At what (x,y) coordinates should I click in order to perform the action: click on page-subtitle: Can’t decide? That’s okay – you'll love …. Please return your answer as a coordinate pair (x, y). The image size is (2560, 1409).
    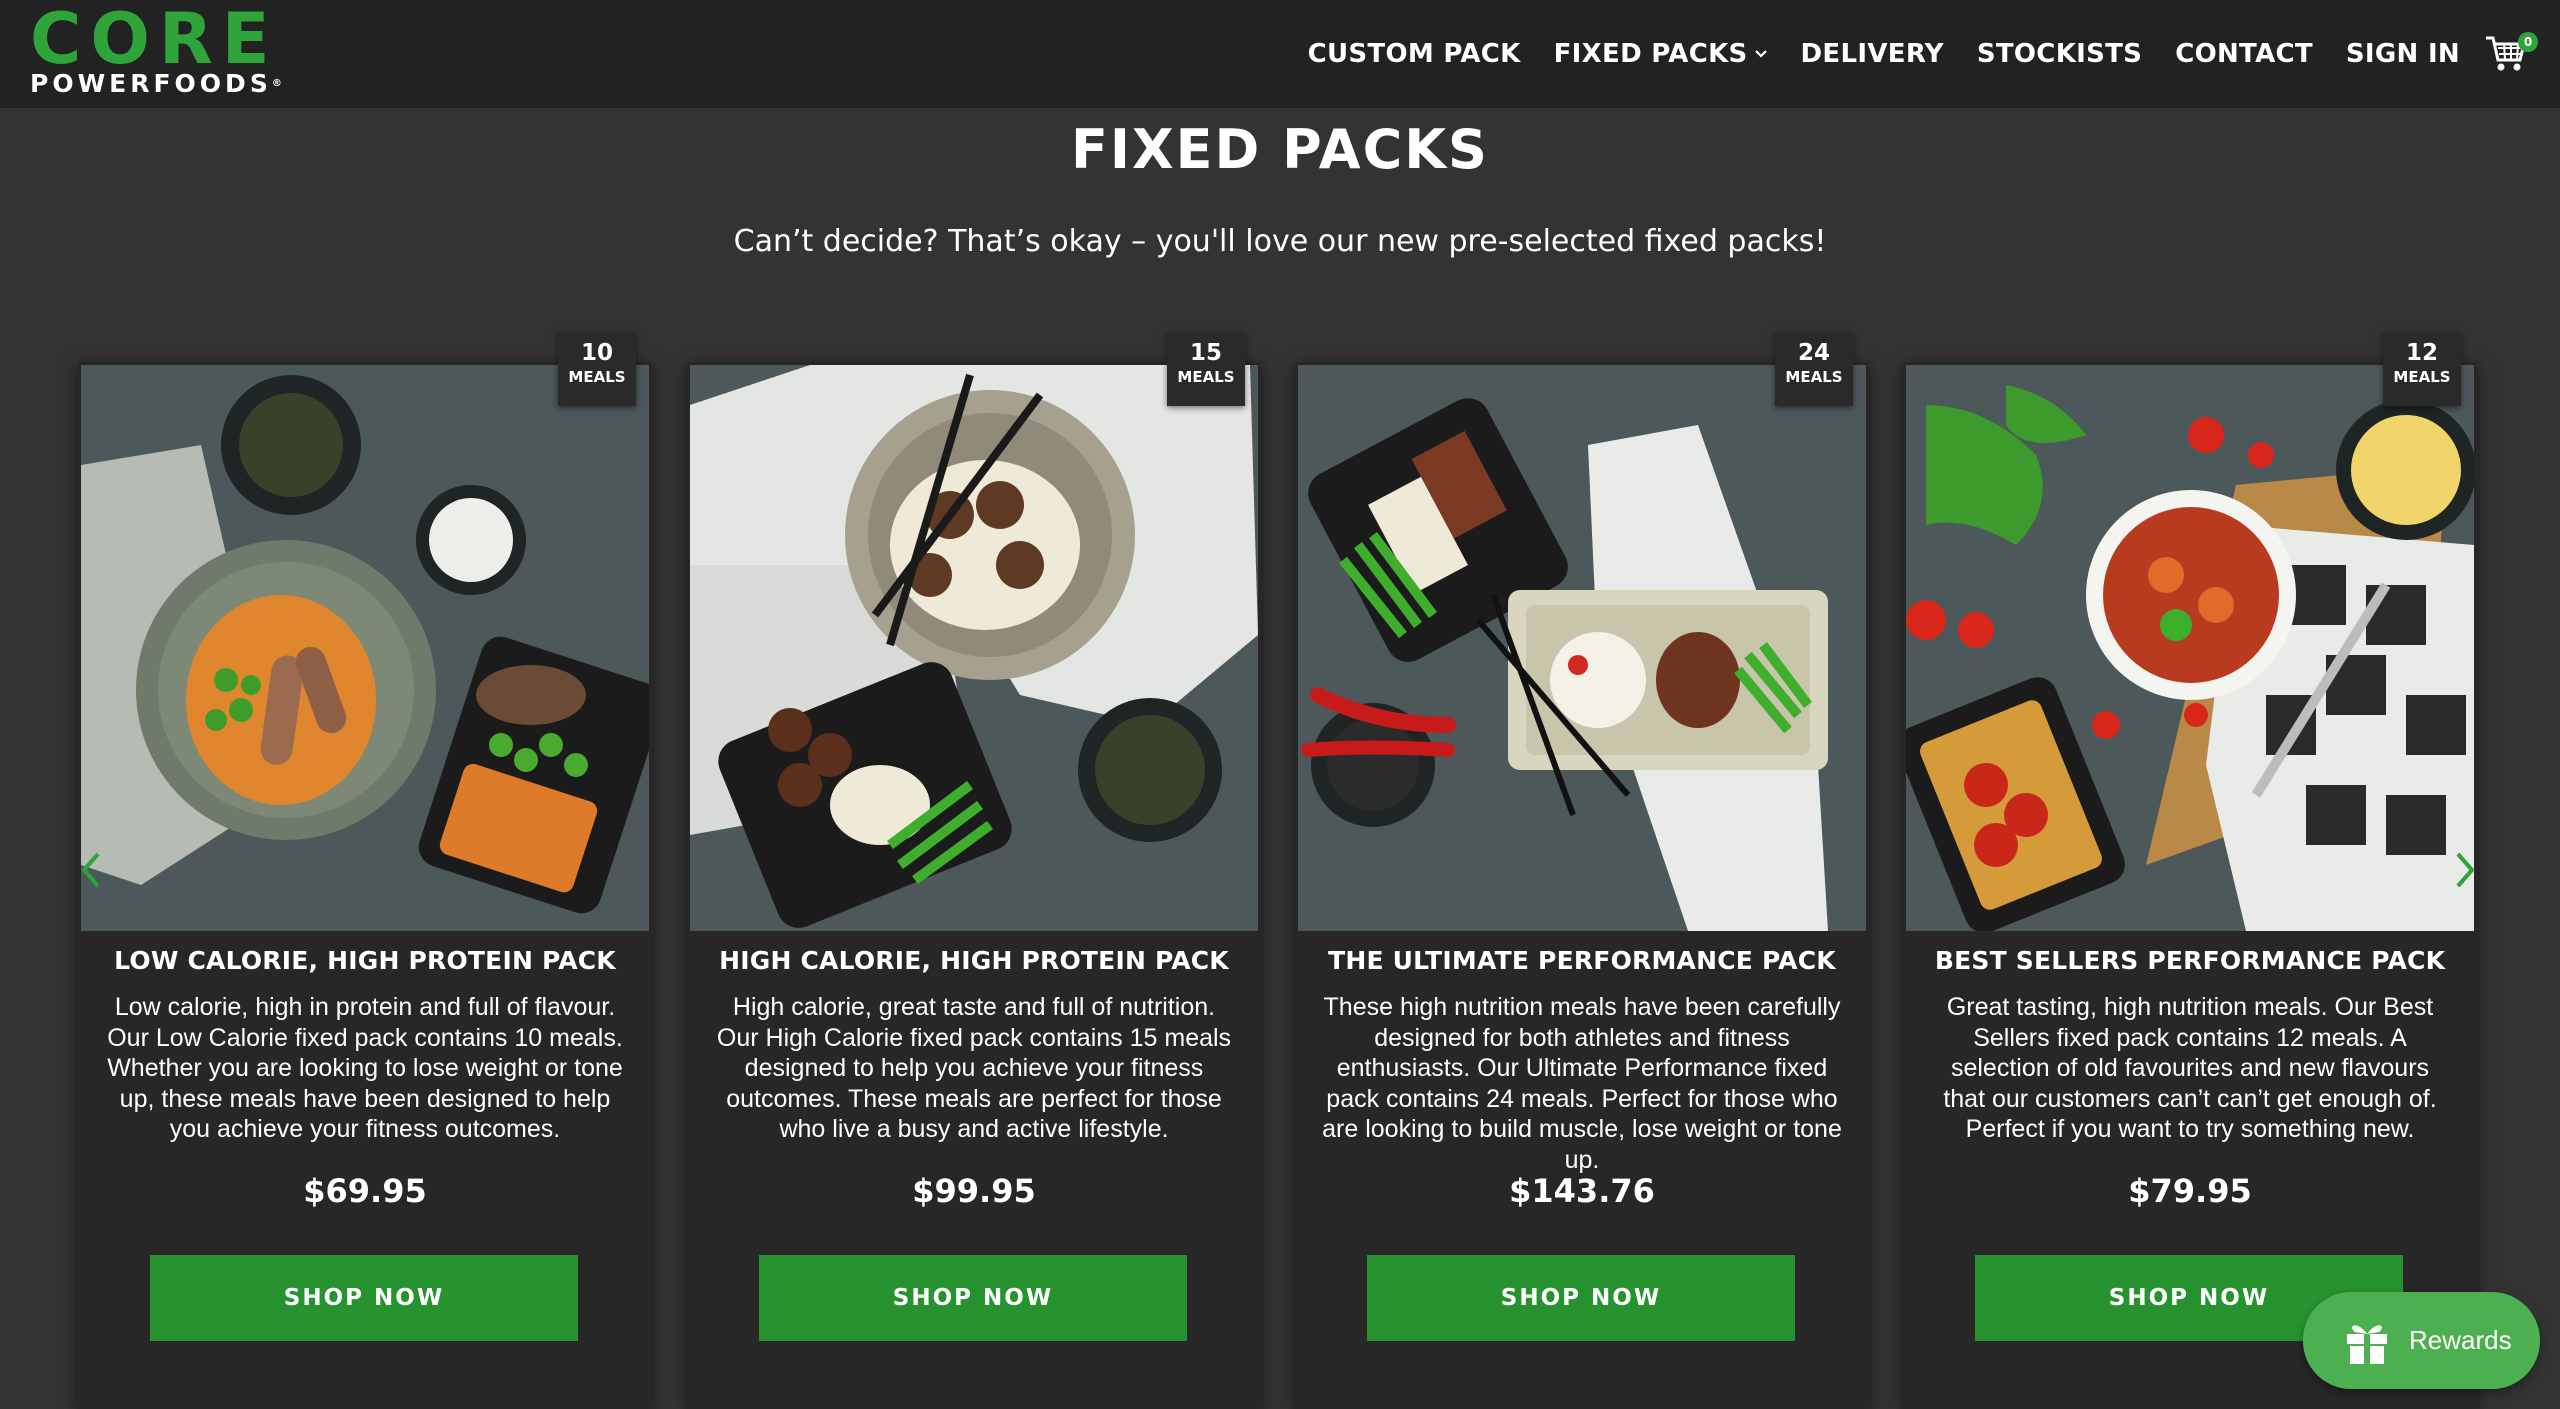
    Looking at the image, I should click on (1280, 241).